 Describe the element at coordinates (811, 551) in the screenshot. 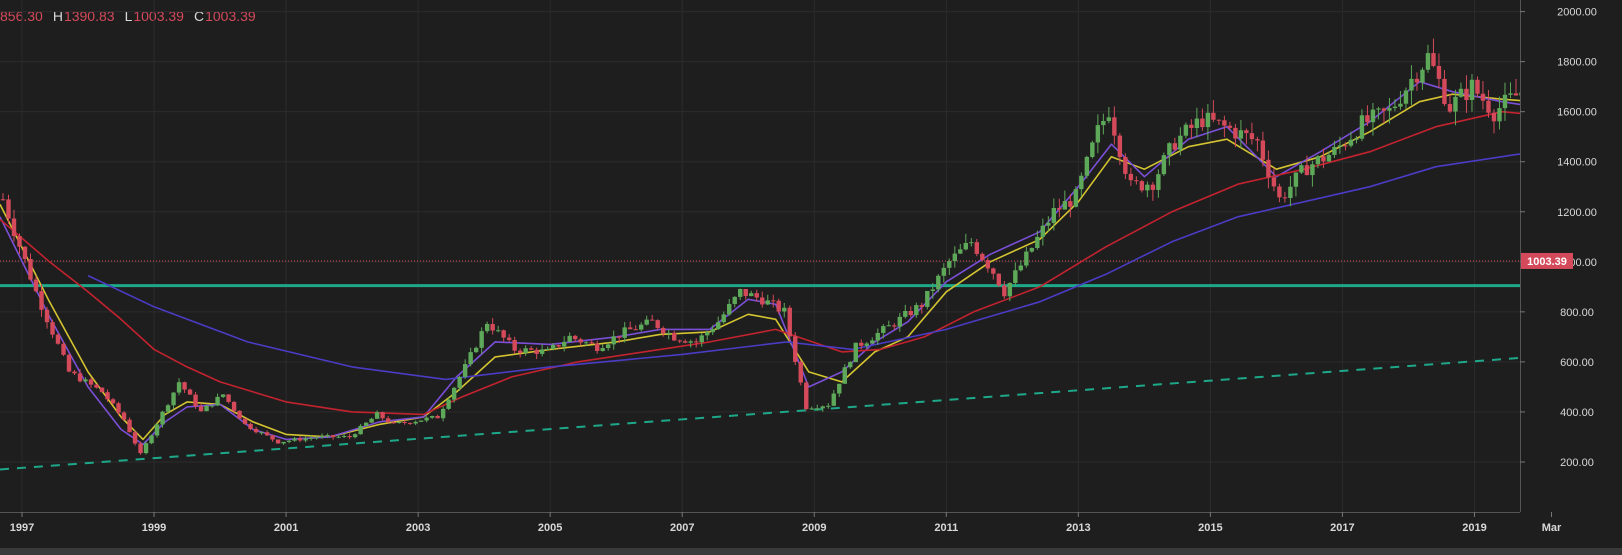

I see `time-scale-strip` at that location.